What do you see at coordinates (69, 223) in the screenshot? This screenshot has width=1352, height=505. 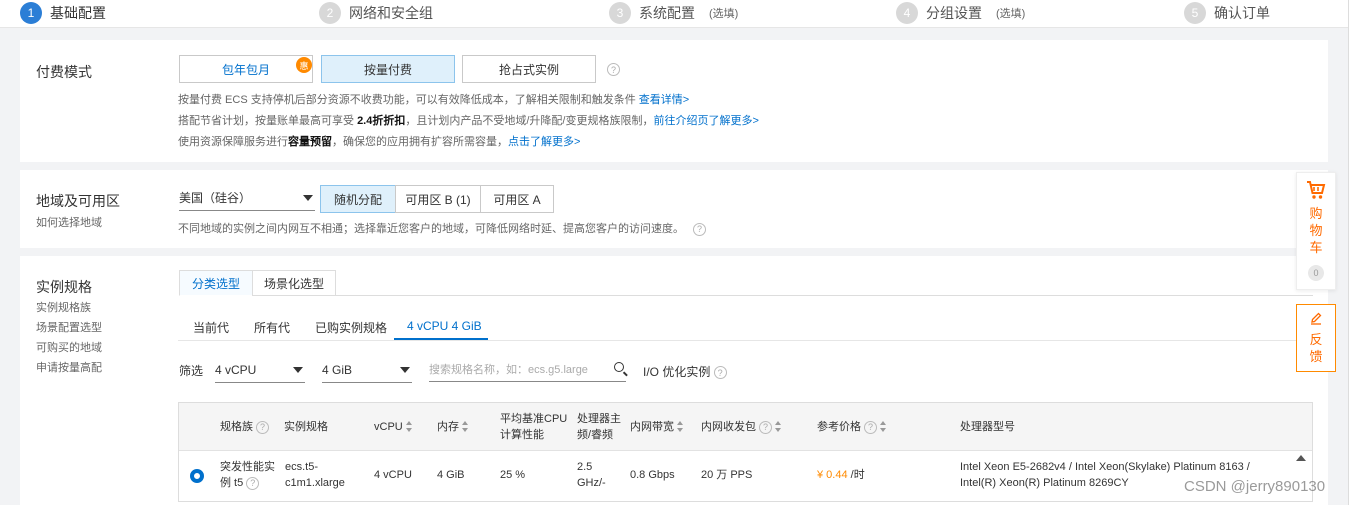 I see `how-to-choose-region-link: 如何选择地域` at bounding box center [69, 223].